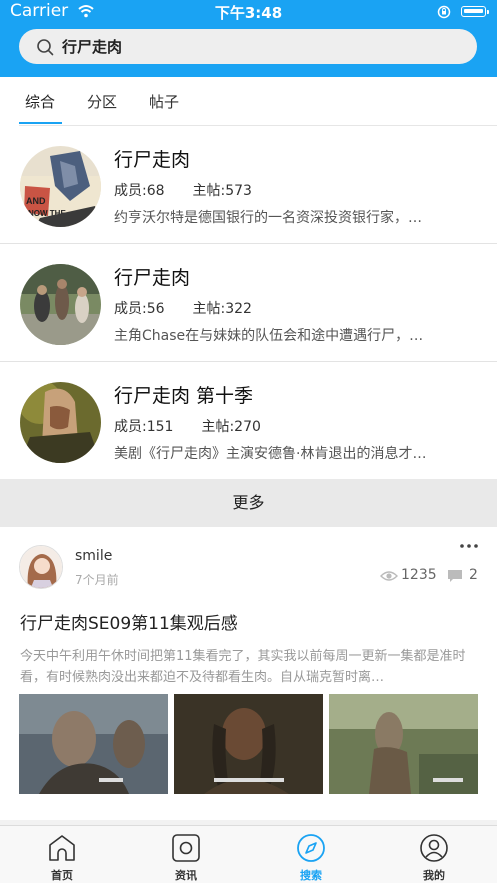 This screenshot has height=884, width=497. What do you see at coordinates (419, 575) in the screenshot?
I see `post-views: 1235` at bounding box center [419, 575].